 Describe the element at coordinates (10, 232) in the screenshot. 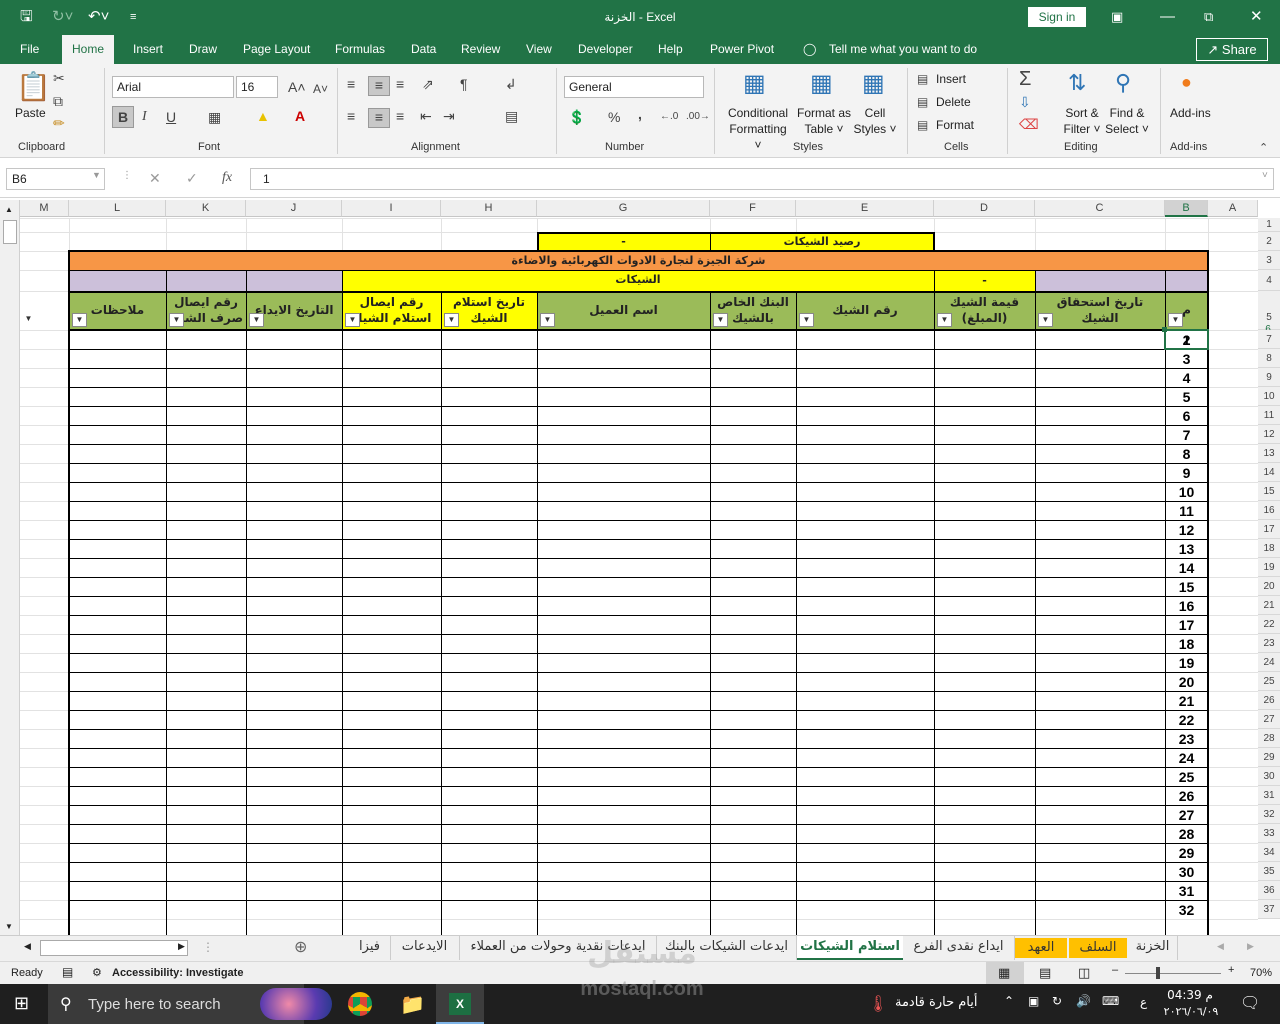

I see `scroll-thumb` at that location.